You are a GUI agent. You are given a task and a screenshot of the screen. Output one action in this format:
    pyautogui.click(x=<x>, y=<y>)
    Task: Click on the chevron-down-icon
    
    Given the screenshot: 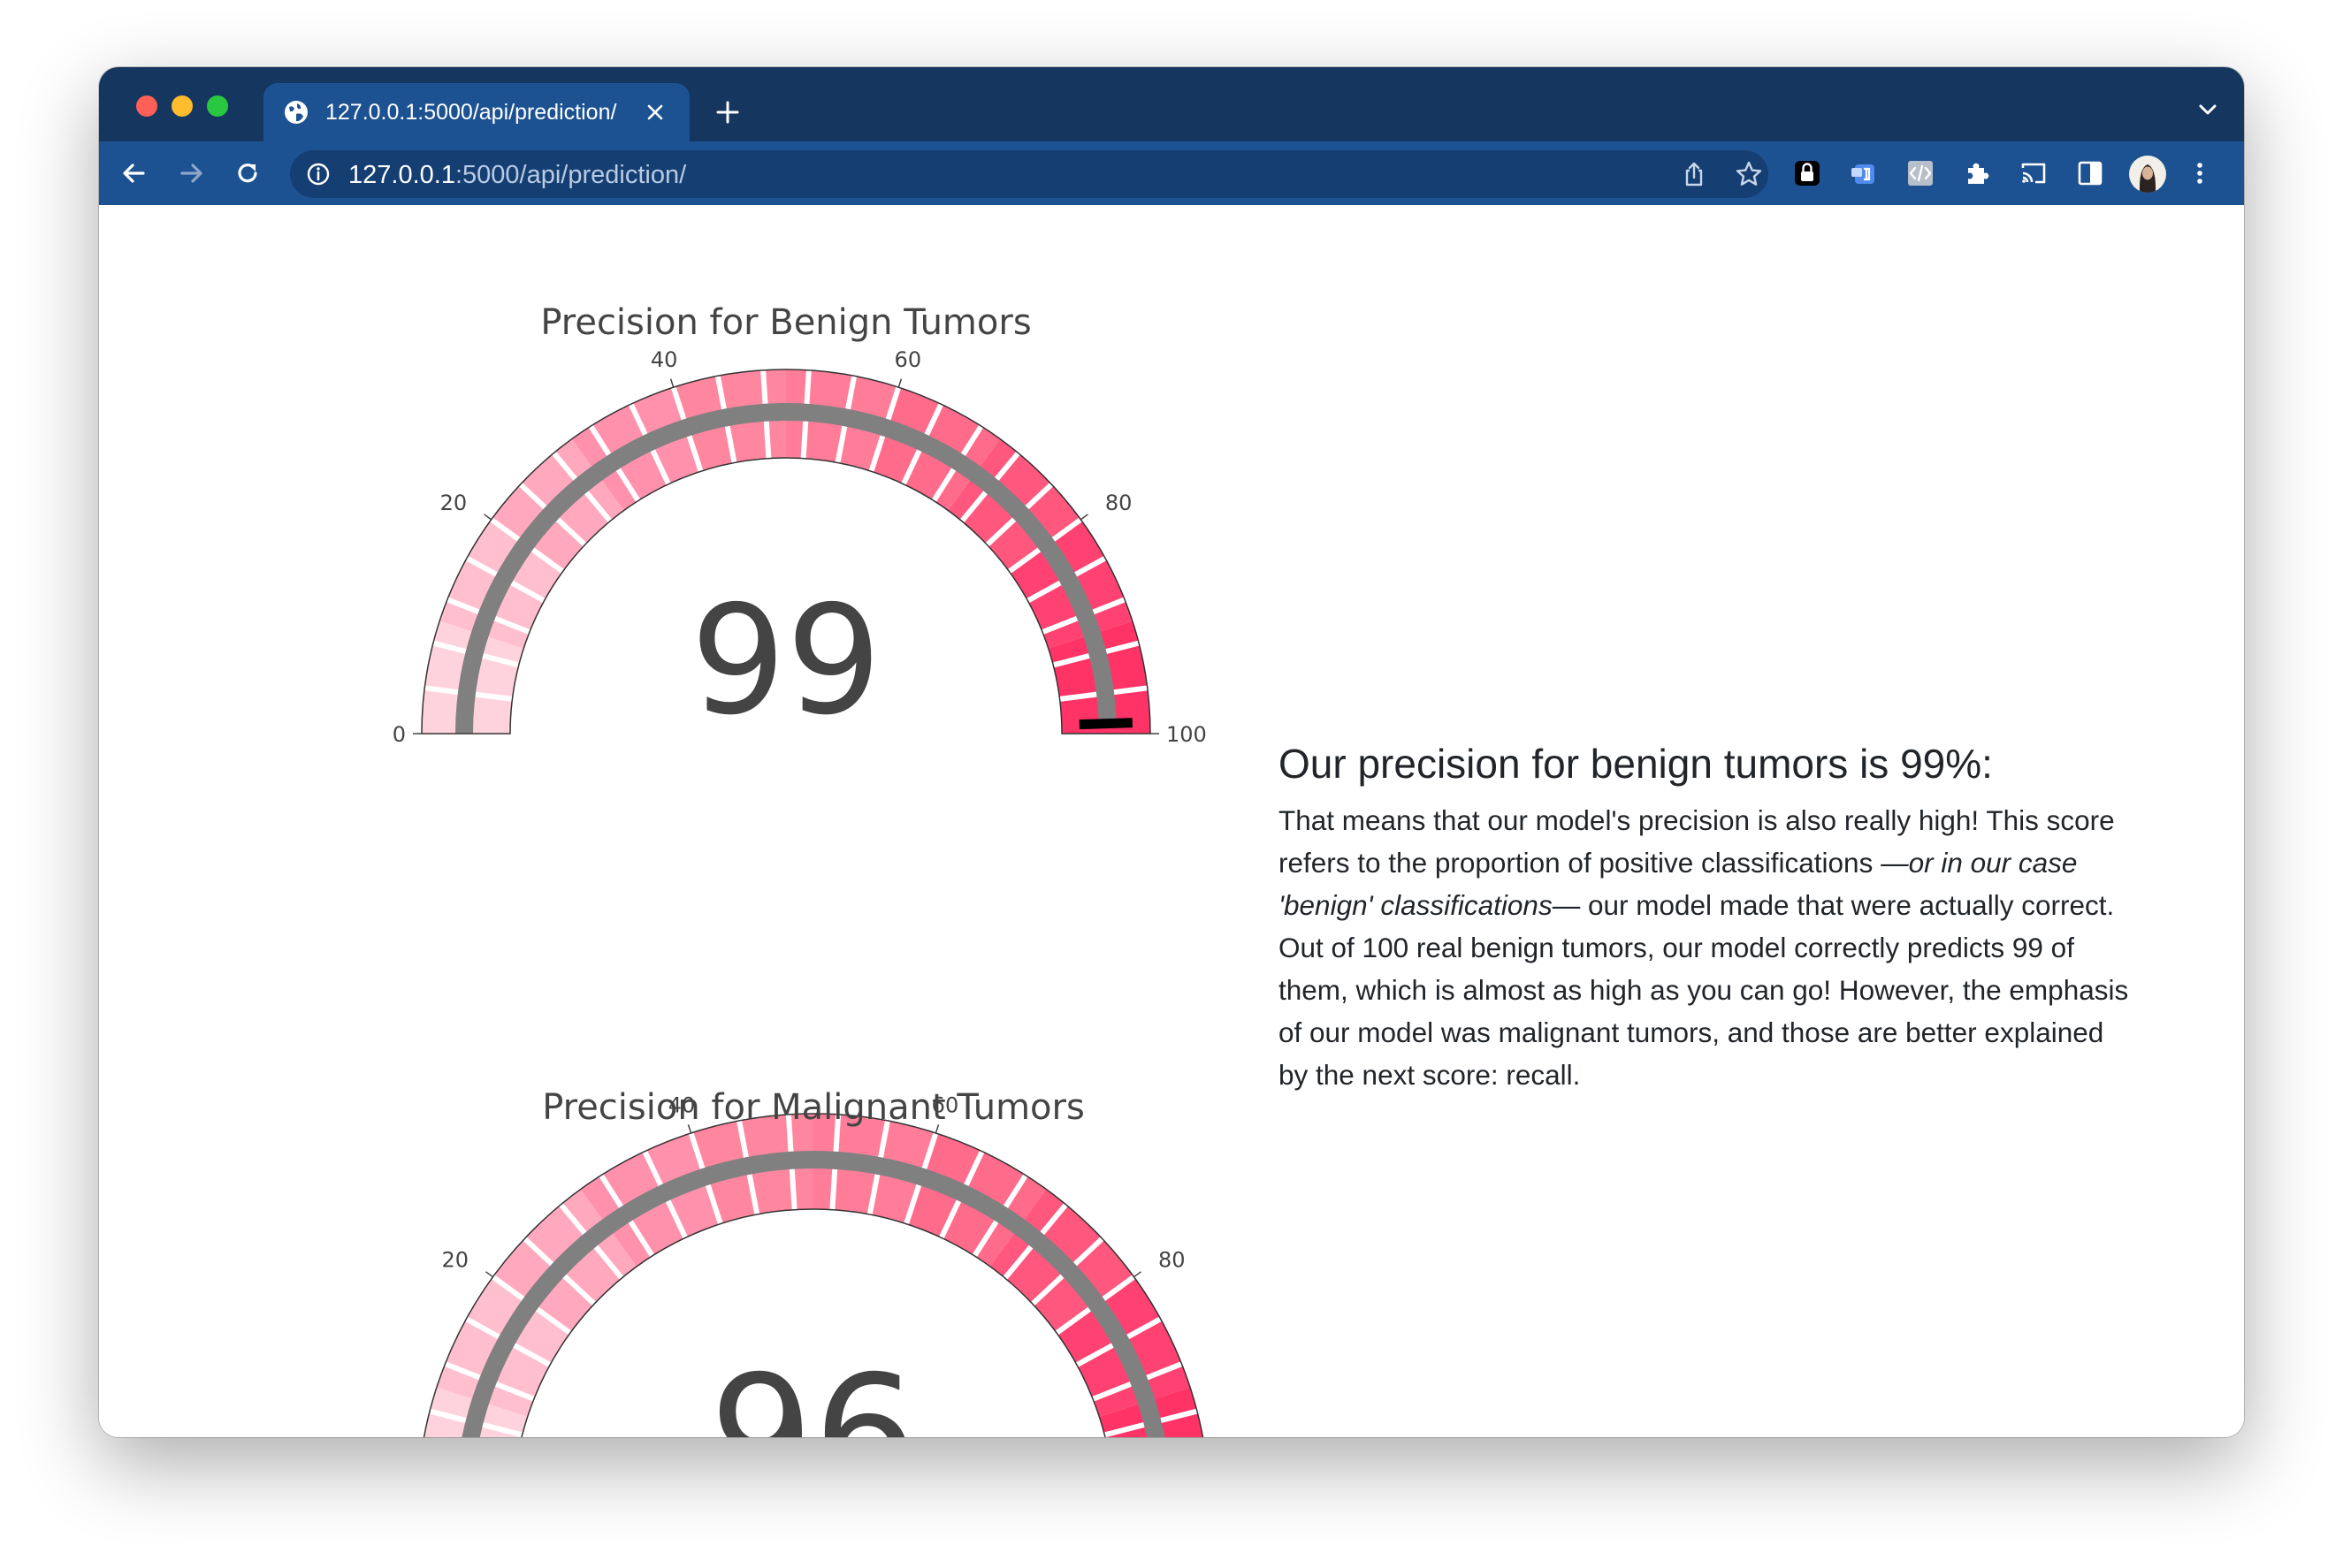 What is the action you would take?
    pyautogui.click(x=2207, y=109)
    